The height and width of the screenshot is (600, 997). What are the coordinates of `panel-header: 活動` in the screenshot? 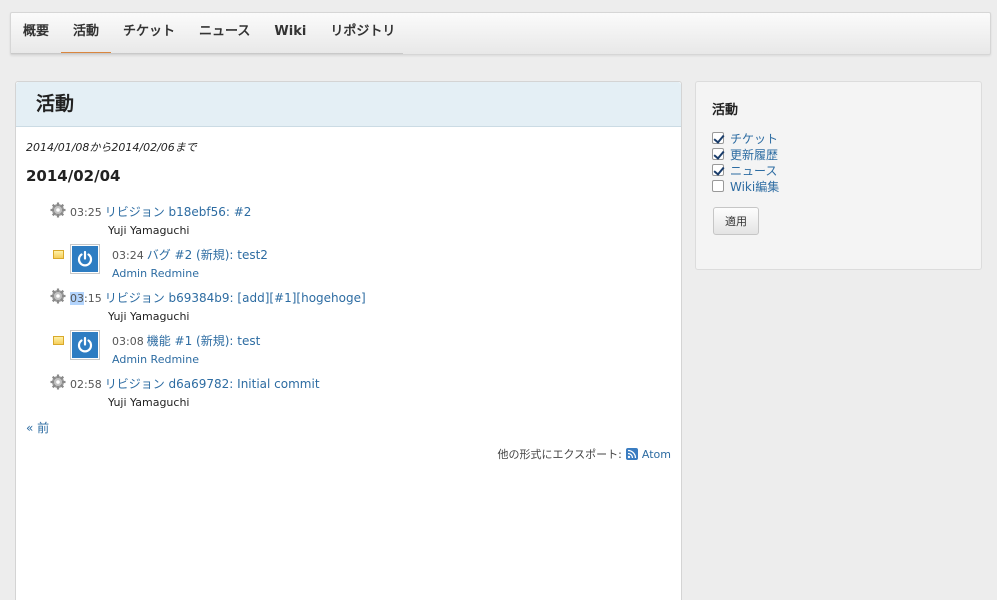 It's located at (348, 104).